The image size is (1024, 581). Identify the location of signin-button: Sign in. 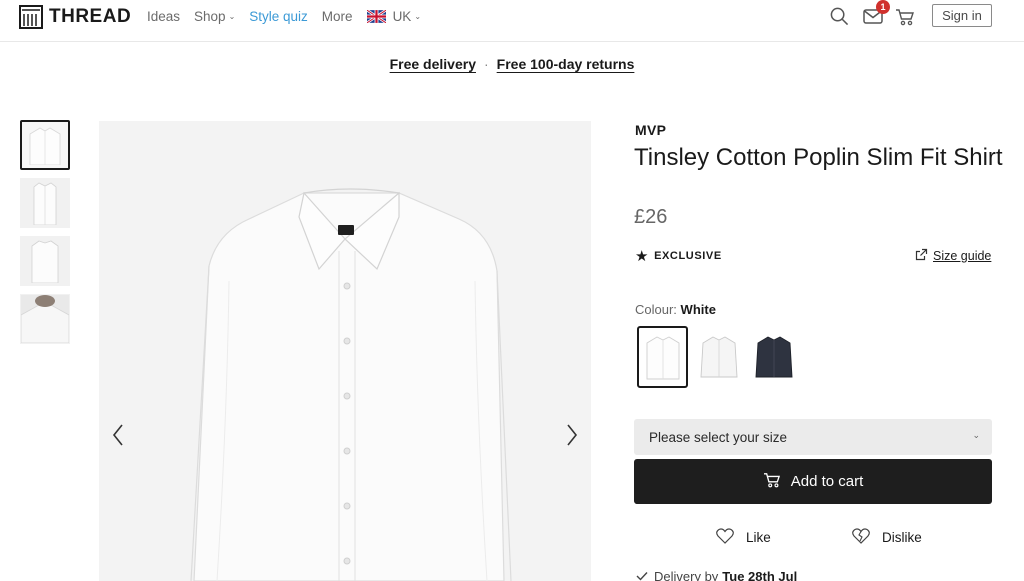
(962, 15).